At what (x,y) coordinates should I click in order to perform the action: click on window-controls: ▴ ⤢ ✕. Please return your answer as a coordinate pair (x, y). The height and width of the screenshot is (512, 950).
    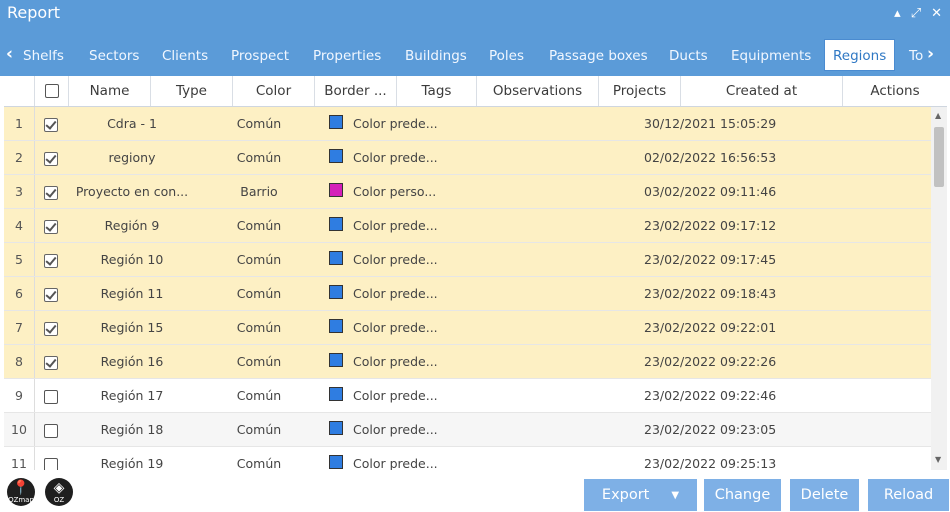
    Looking at the image, I should click on (918, 14).